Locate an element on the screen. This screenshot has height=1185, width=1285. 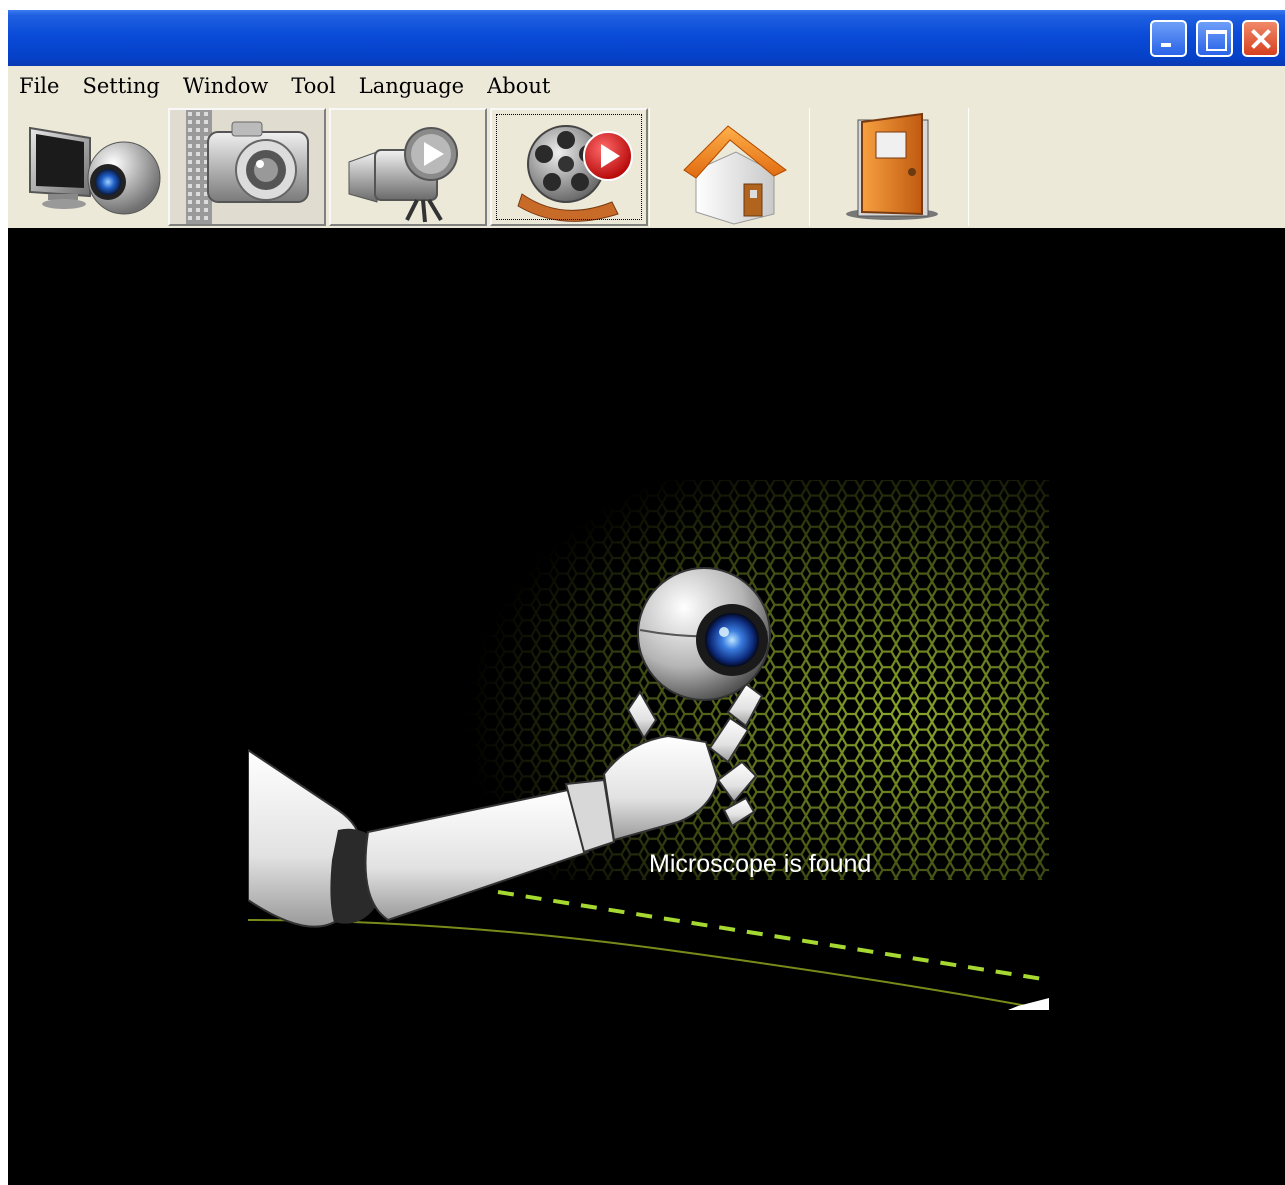
record-button is located at coordinates (408, 167).